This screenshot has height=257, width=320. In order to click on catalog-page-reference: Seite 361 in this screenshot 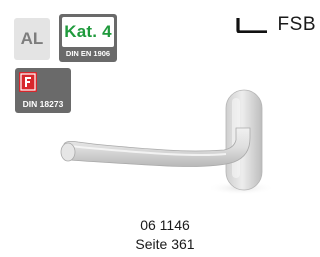, I will do `click(165, 244)`.